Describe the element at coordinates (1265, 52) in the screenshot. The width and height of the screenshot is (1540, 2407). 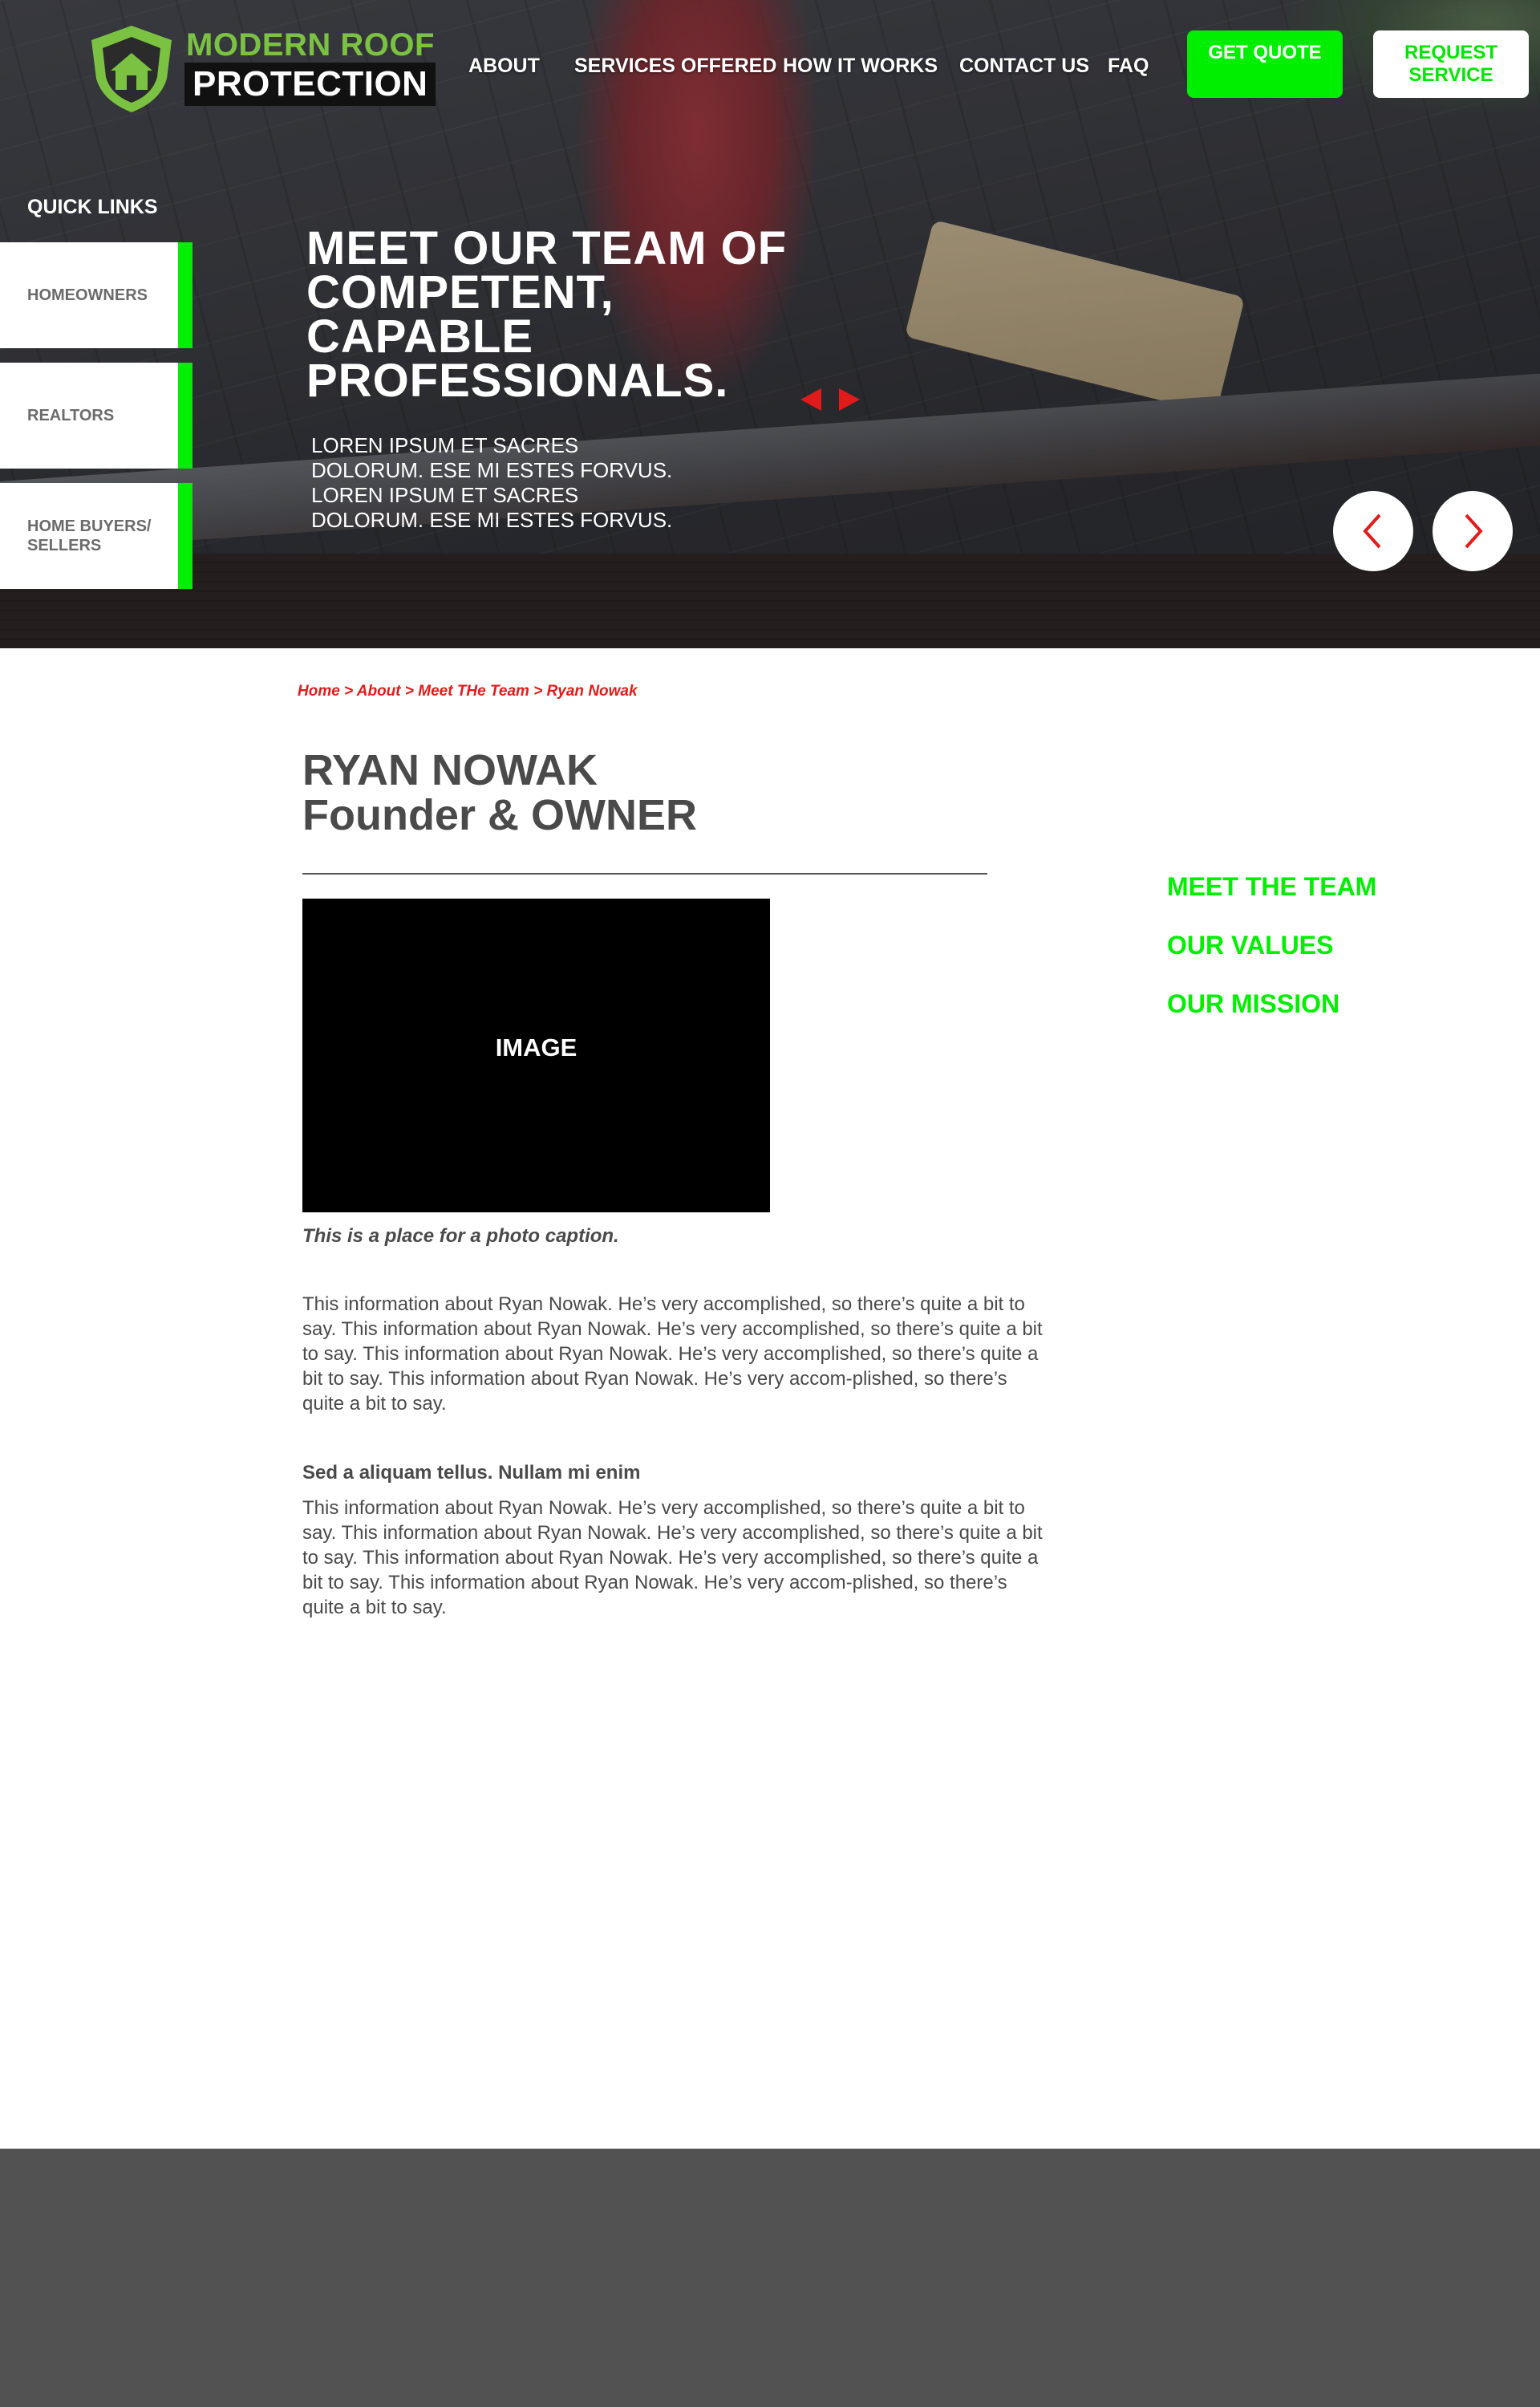
I see `get-quote-label: GET QUOTE` at that location.